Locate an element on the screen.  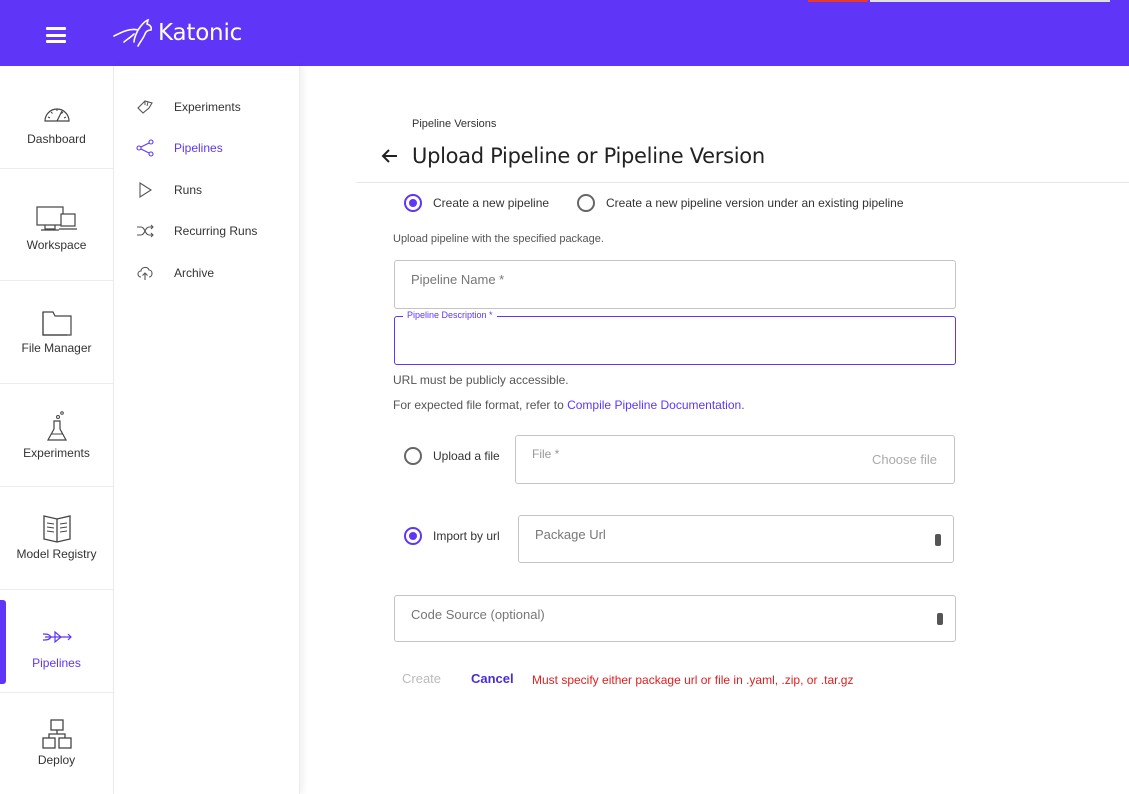
nav-label: Dashboard is located at coordinates (56, 139).